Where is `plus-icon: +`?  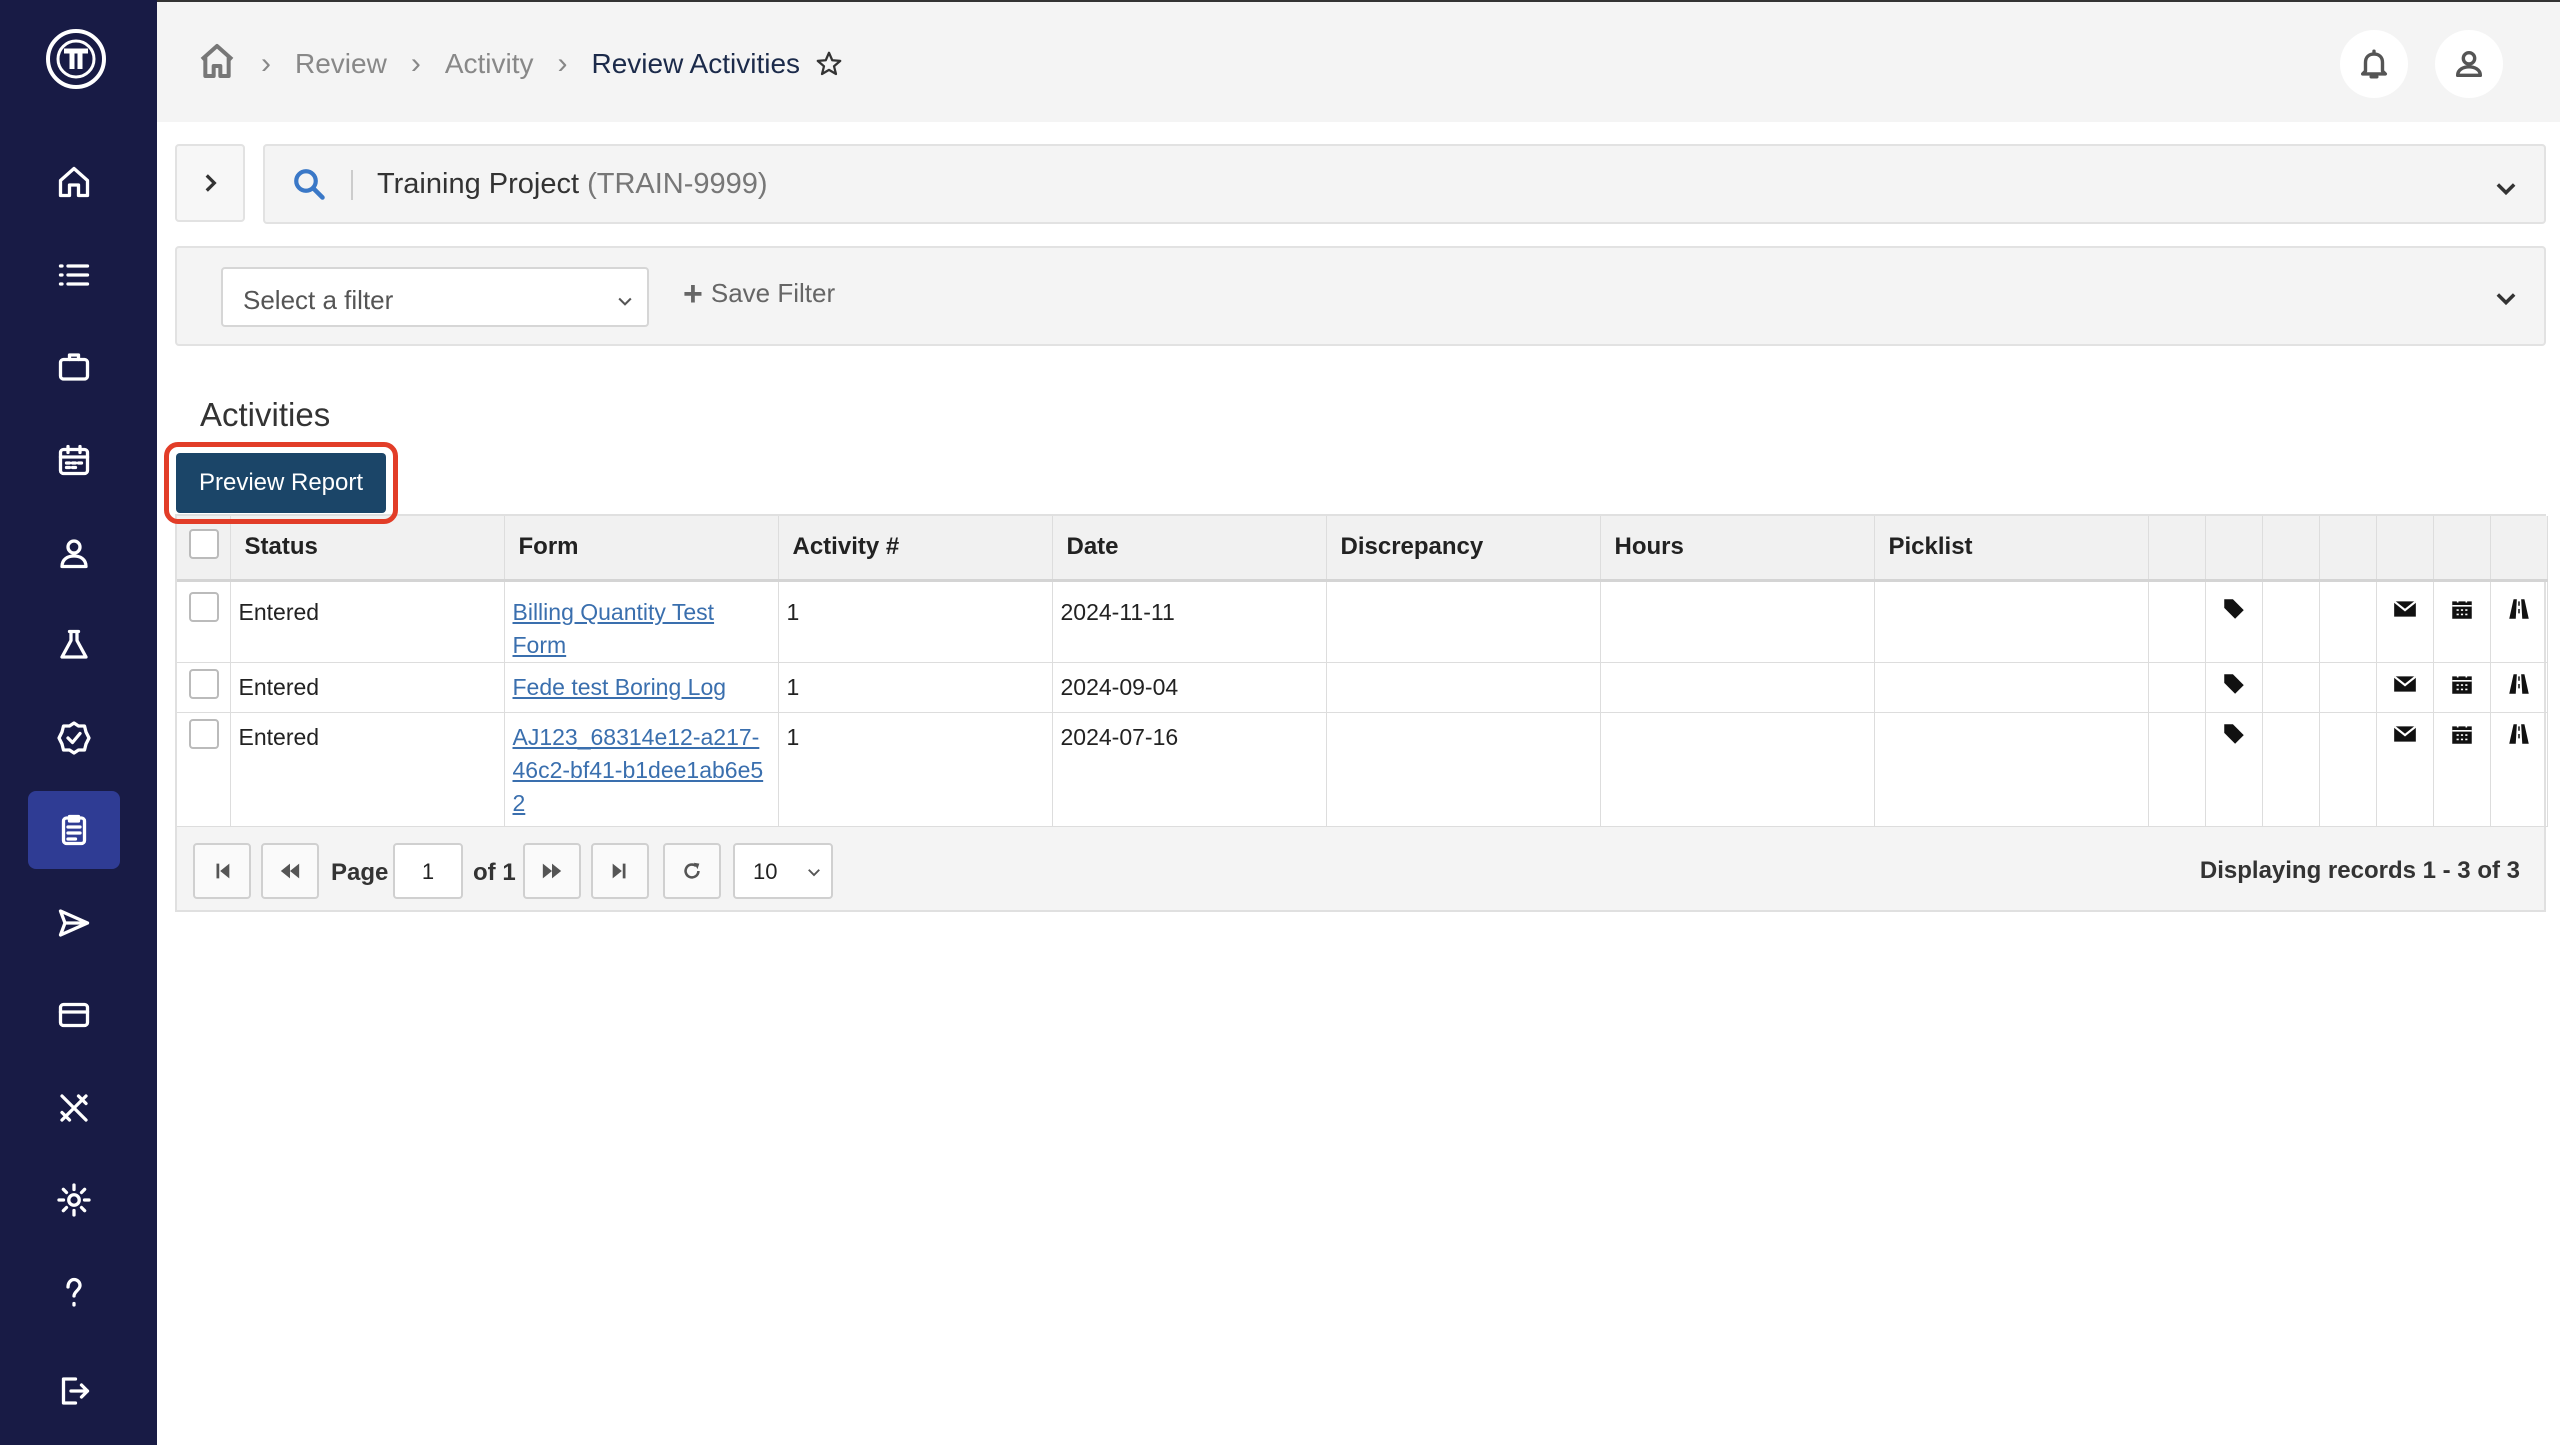
plus-icon: + is located at coordinates (693, 293).